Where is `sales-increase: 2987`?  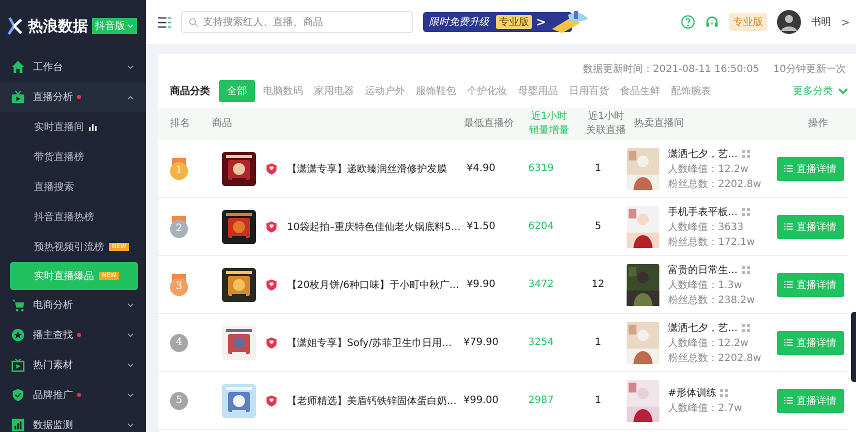 sales-increase: 2987 is located at coordinates (541, 400).